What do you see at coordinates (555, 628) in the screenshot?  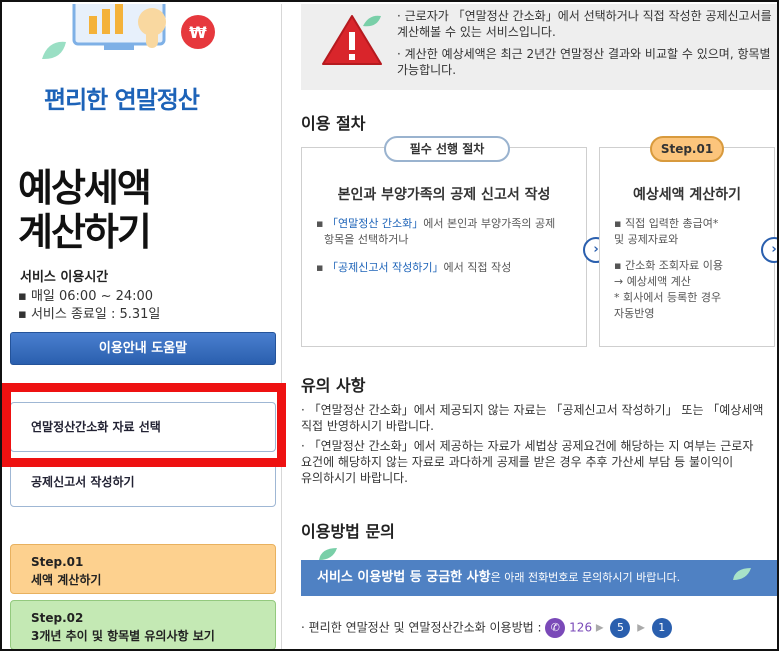 I see `phone-icon: ✆` at bounding box center [555, 628].